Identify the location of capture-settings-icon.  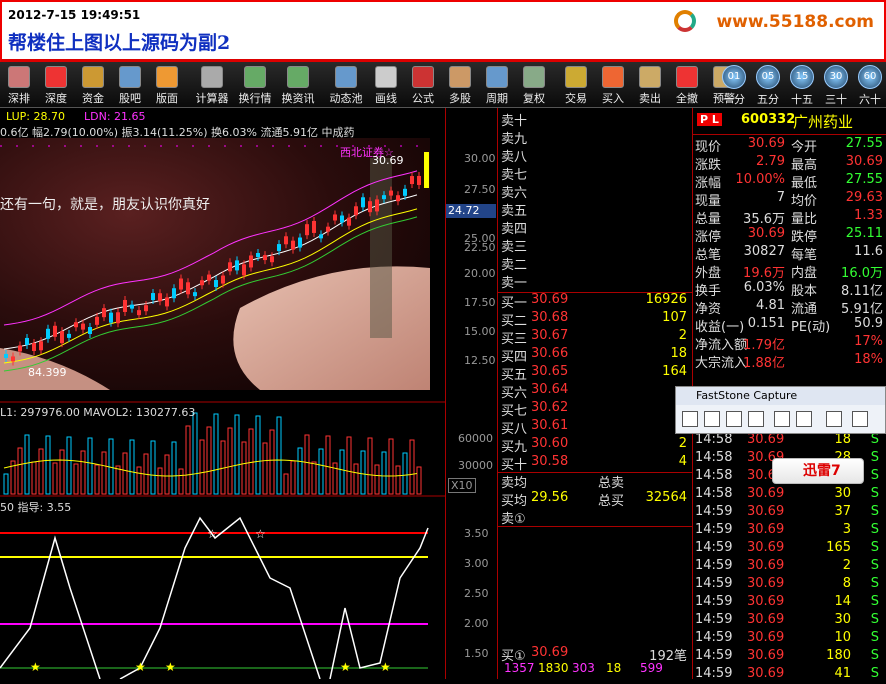
(834, 419).